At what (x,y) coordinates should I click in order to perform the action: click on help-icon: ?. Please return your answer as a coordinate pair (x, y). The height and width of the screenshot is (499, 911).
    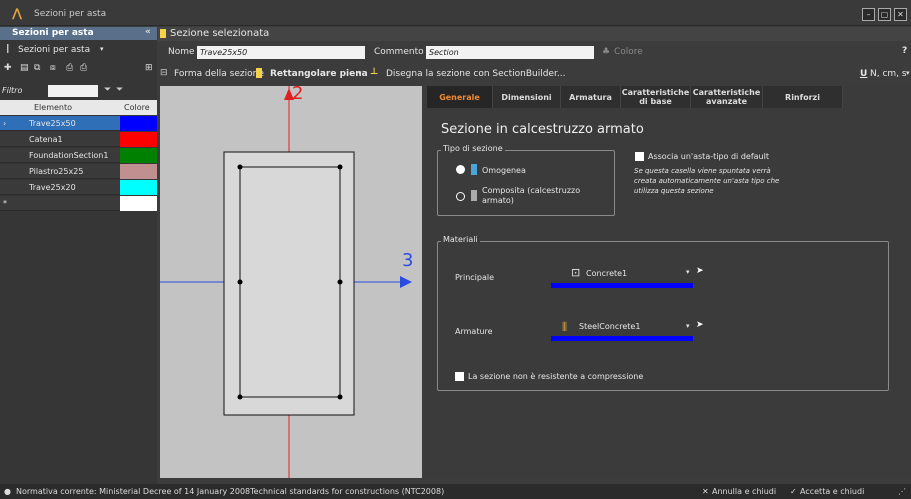
    Looking at the image, I should click on (904, 51).